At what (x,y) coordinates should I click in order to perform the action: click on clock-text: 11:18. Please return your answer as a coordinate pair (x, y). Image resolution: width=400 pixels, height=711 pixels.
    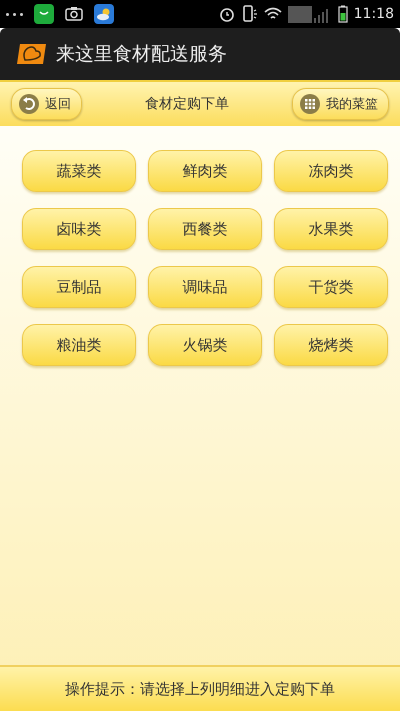
    Looking at the image, I should click on (374, 14).